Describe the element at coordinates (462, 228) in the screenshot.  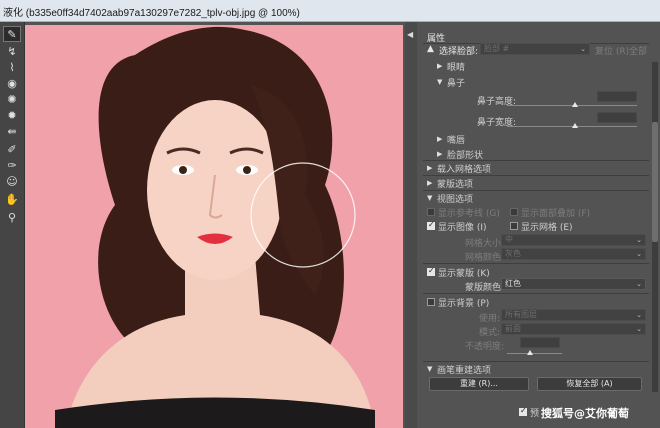
I see `show-image-label: 显示图像 (I)` at that location.